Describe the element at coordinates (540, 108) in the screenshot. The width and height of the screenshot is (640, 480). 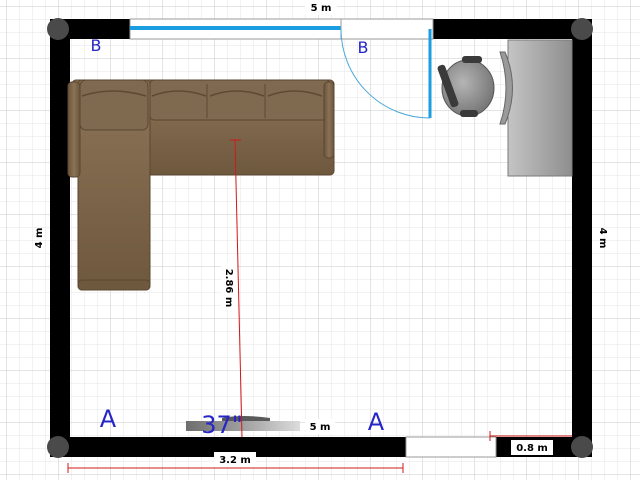
I see `desk` at that location.